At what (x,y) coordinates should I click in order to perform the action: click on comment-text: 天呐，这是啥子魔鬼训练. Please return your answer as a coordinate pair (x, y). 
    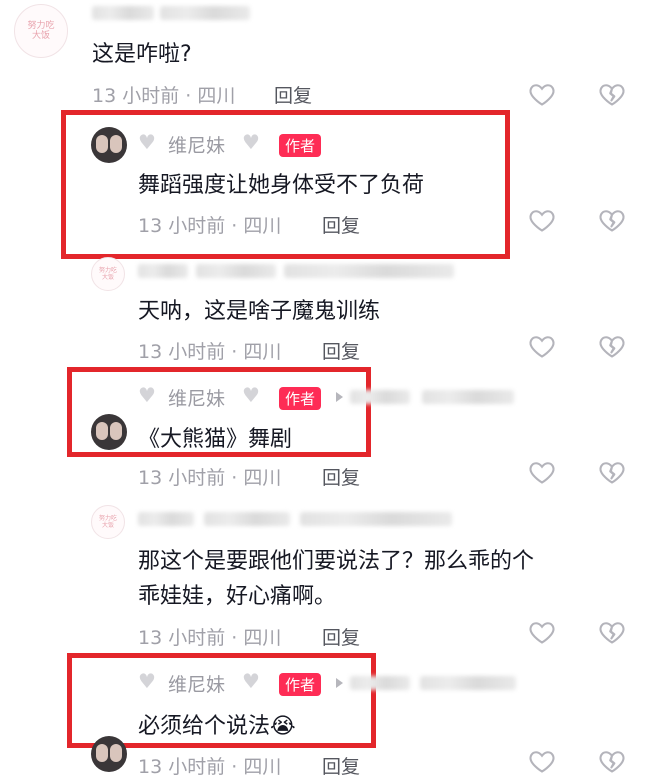
    Looking at the image, I should click on (259, 311).